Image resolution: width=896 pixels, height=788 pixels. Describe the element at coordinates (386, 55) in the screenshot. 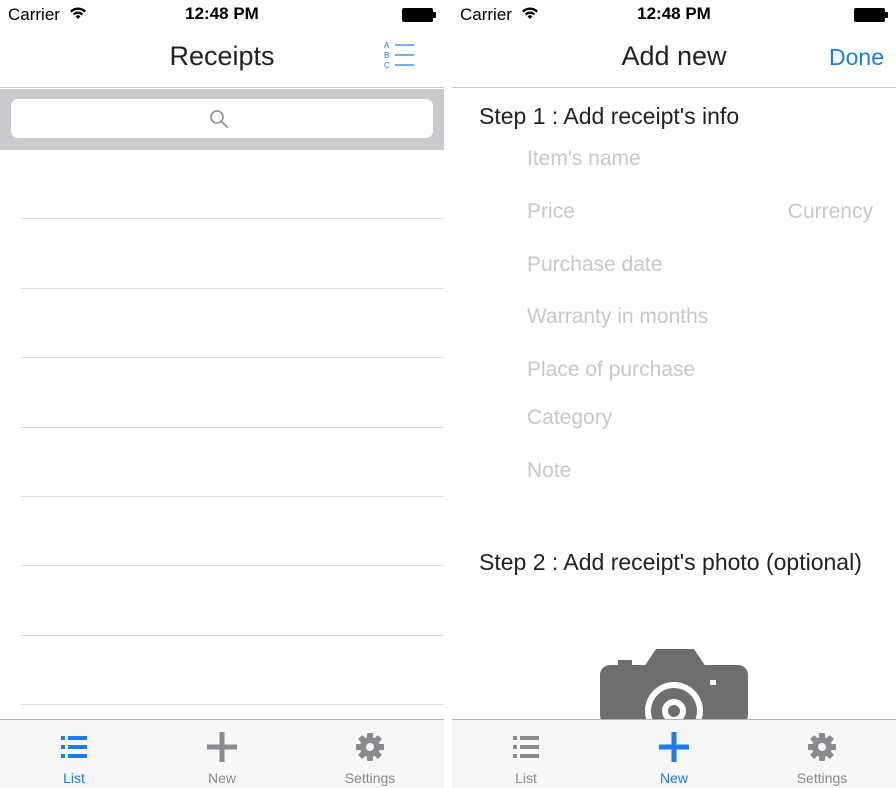

I see `svg-text: B` at that location.